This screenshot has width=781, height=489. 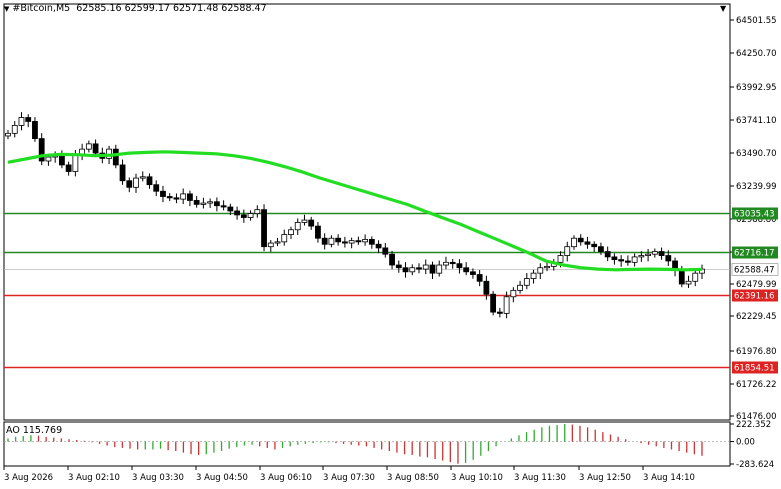 I want to click on x-tick-label: 3 Aug 03:30, so click(x=158, y=478).